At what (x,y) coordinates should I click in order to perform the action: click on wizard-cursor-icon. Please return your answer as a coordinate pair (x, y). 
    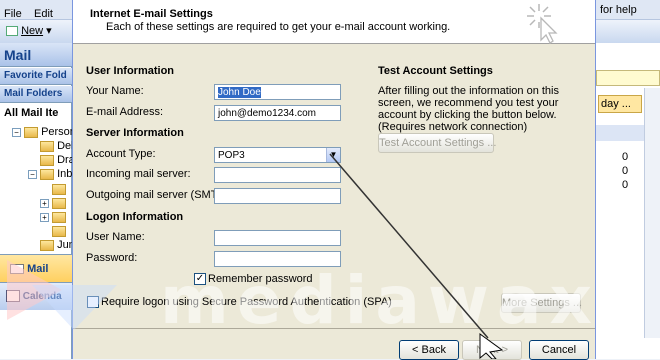
    Looking at the image, I should click on (542, 24).